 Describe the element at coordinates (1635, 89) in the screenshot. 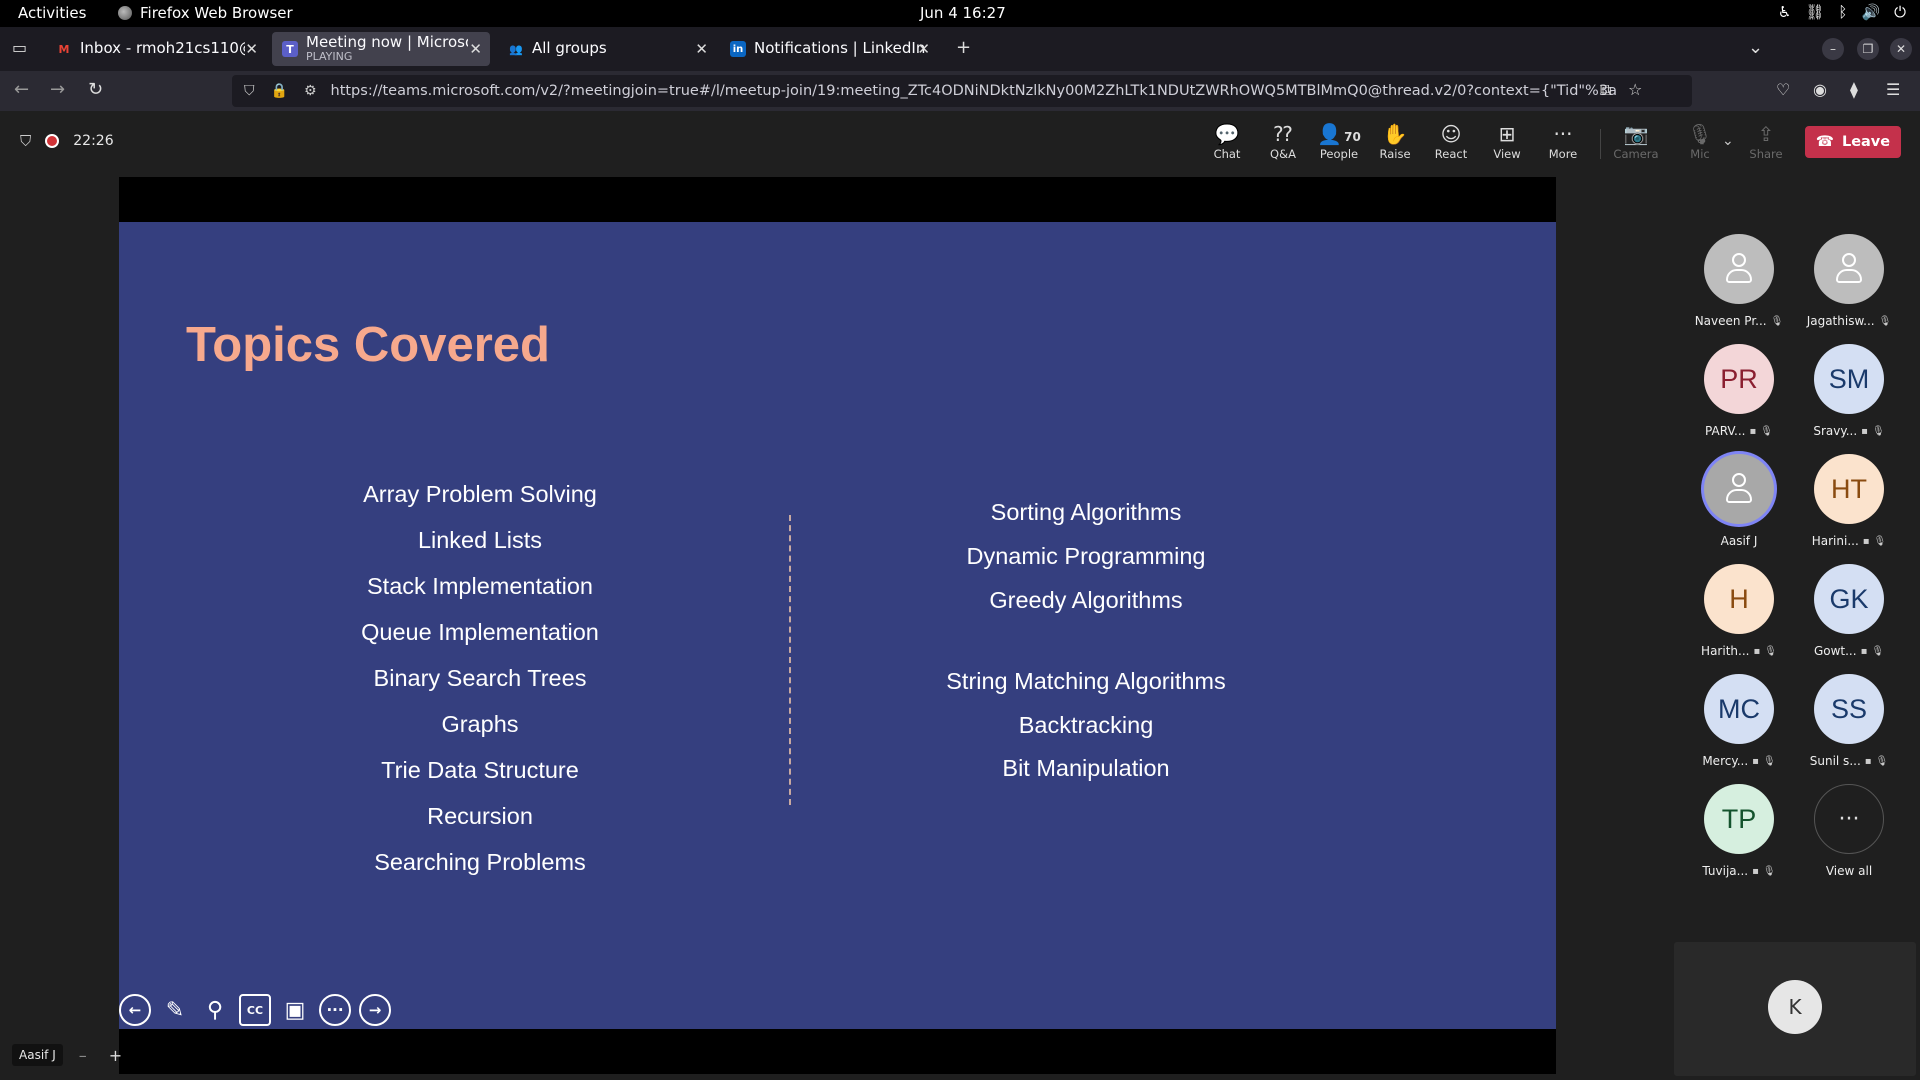

I see `bookmark-star-icon: ☆` at that location.